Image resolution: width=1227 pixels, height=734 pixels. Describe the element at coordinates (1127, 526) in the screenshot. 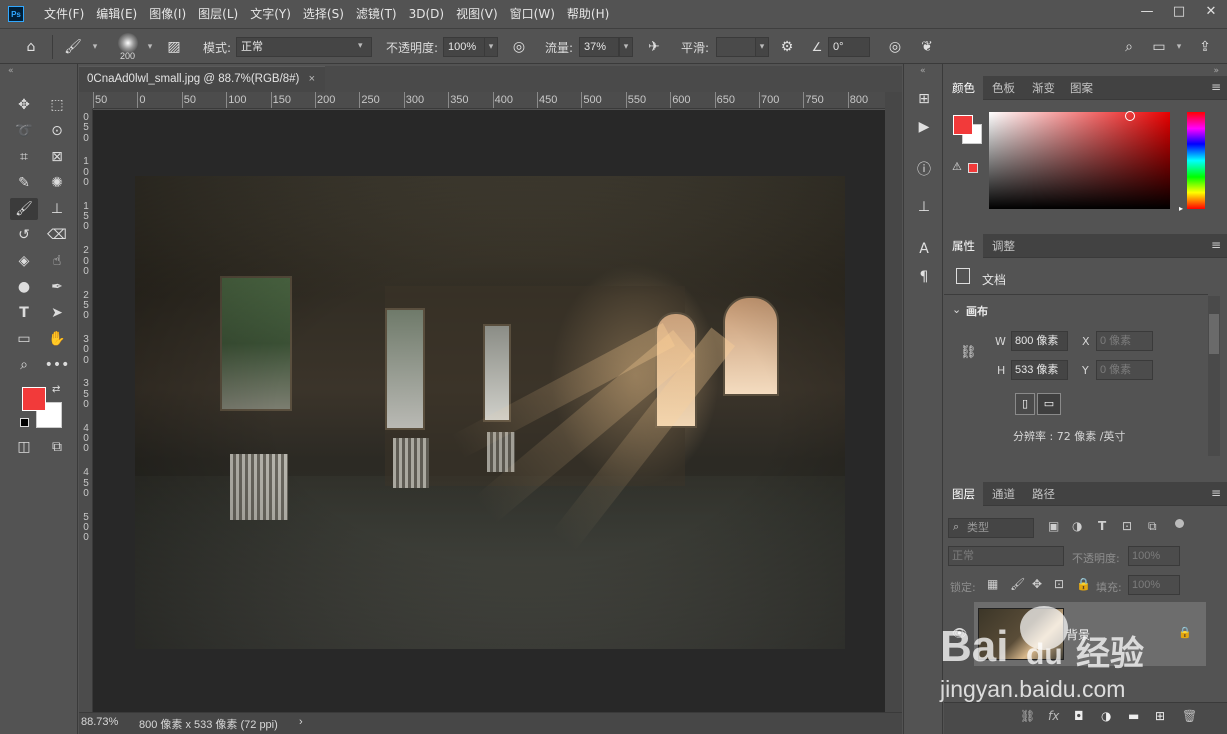

I see `shape-filter-icon: ⊡` at that location.